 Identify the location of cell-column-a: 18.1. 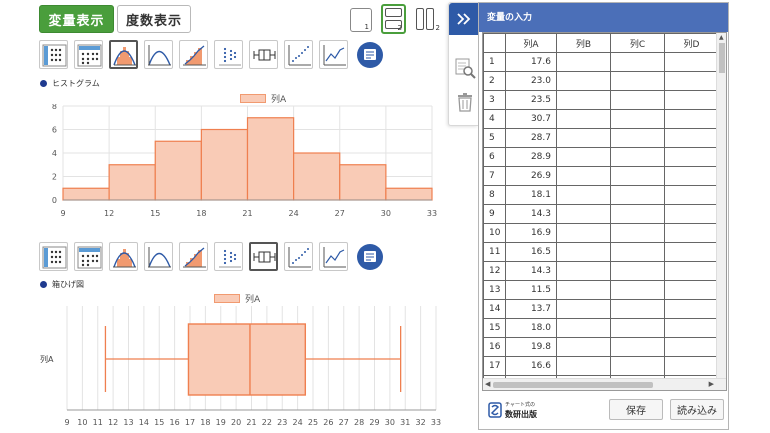
(531, 195).